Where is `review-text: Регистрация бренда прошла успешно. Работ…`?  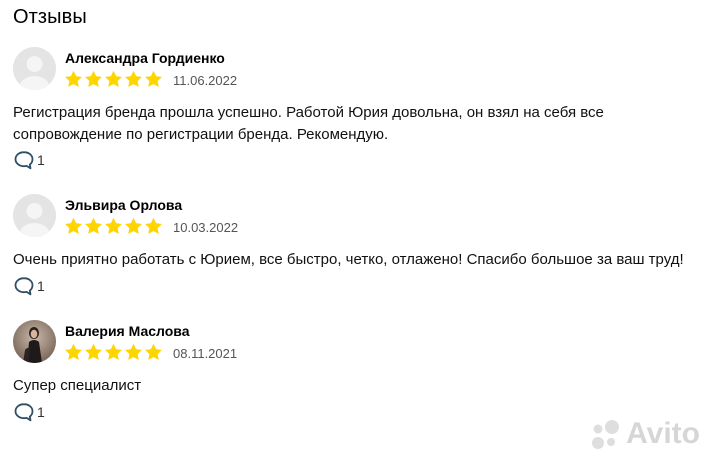 review-text: Регистрация бренда прошла успешно. Работ… is located at coordinates (308, 123).